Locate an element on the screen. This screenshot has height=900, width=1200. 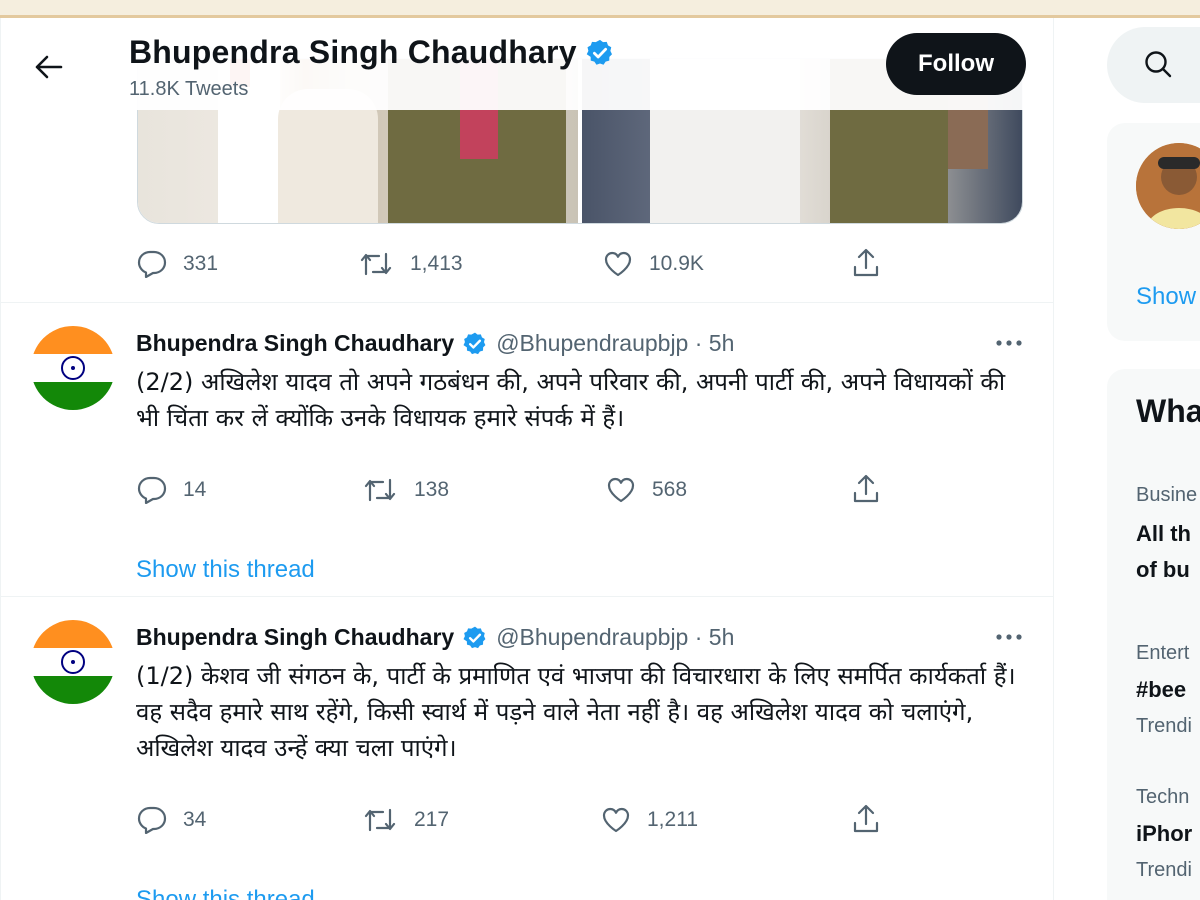
trend-title: #bee is located at coordinates (1161, 690).